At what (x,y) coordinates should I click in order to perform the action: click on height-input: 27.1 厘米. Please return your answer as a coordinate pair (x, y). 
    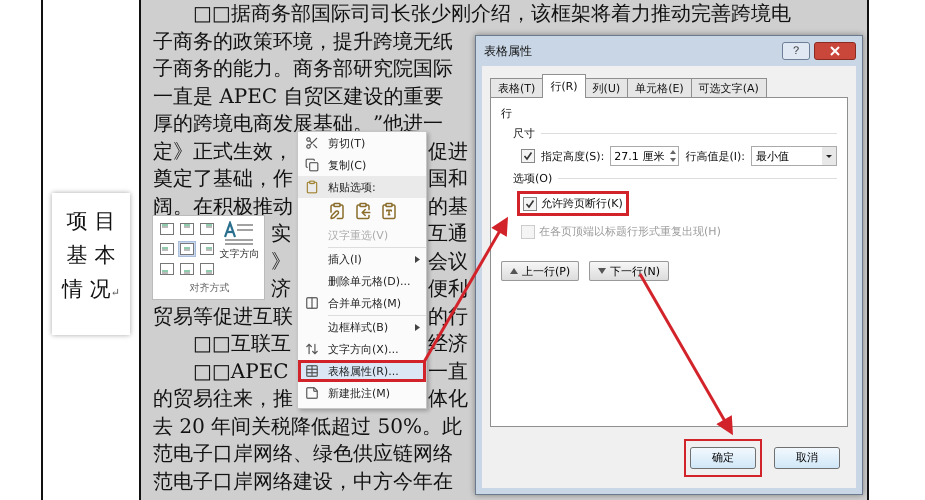
    Looking at the image, I should click on (645, 156).